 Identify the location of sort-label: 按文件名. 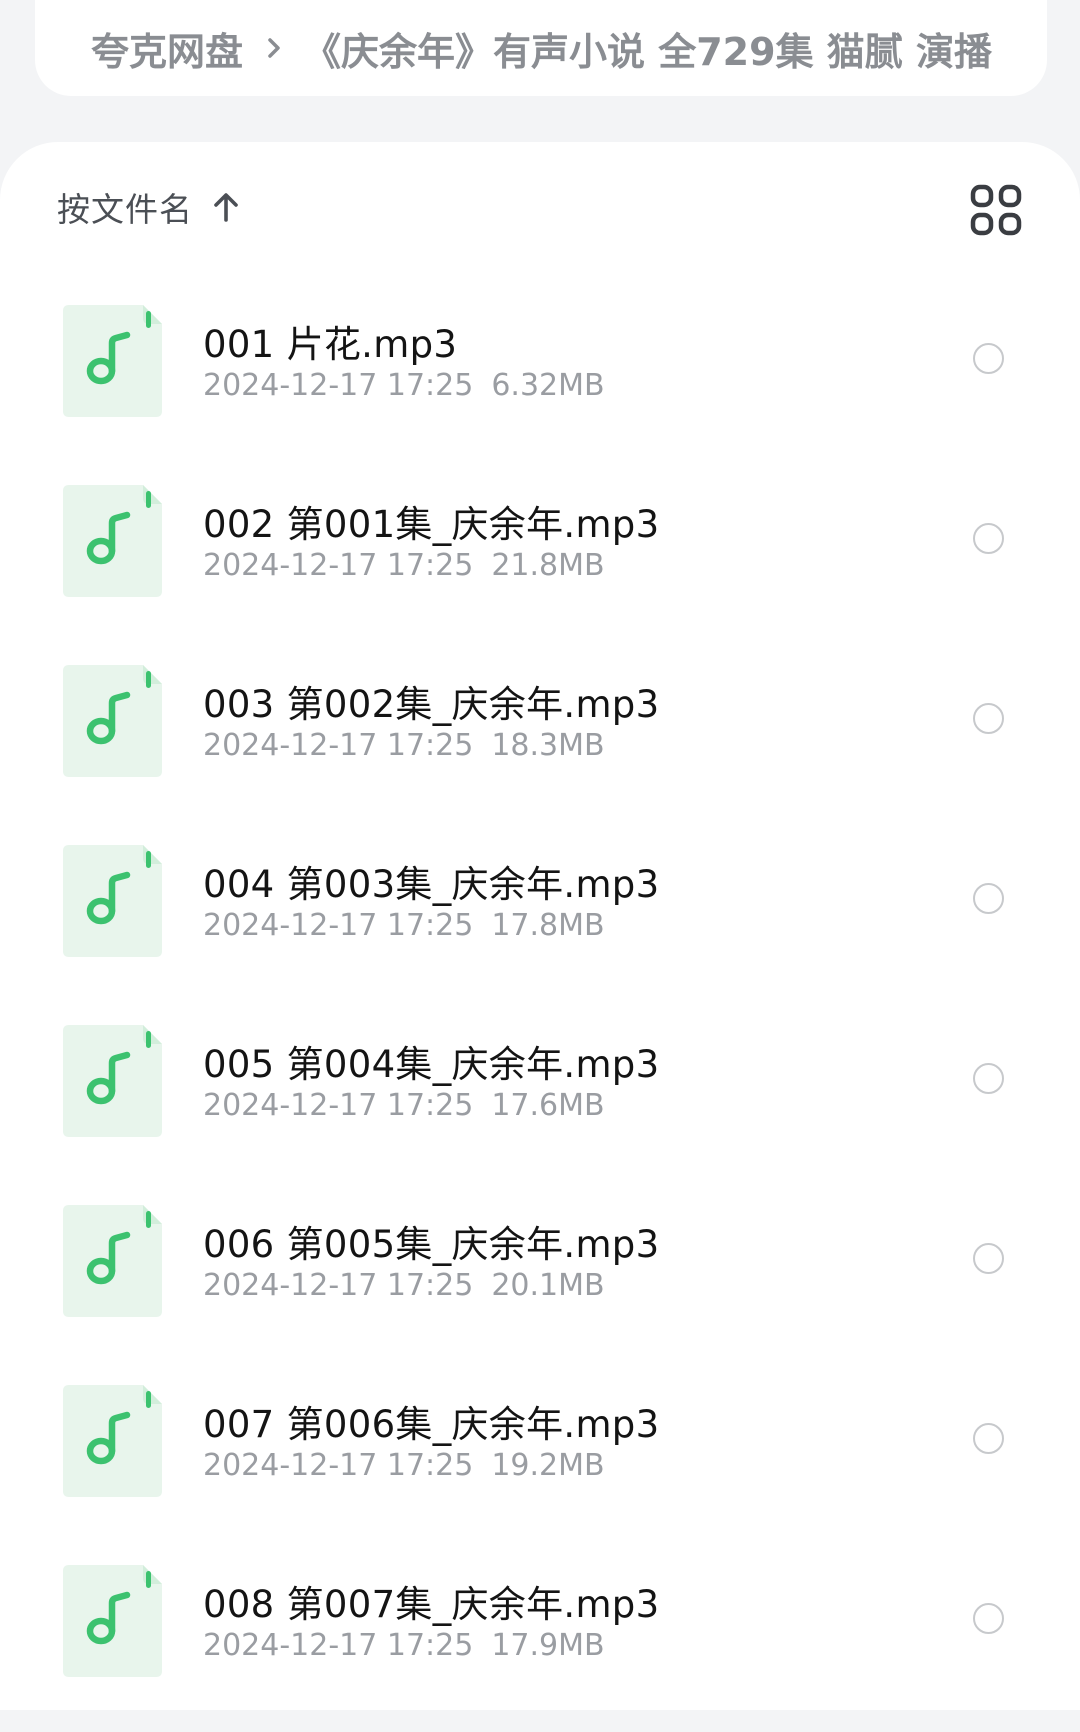
(125, 209).